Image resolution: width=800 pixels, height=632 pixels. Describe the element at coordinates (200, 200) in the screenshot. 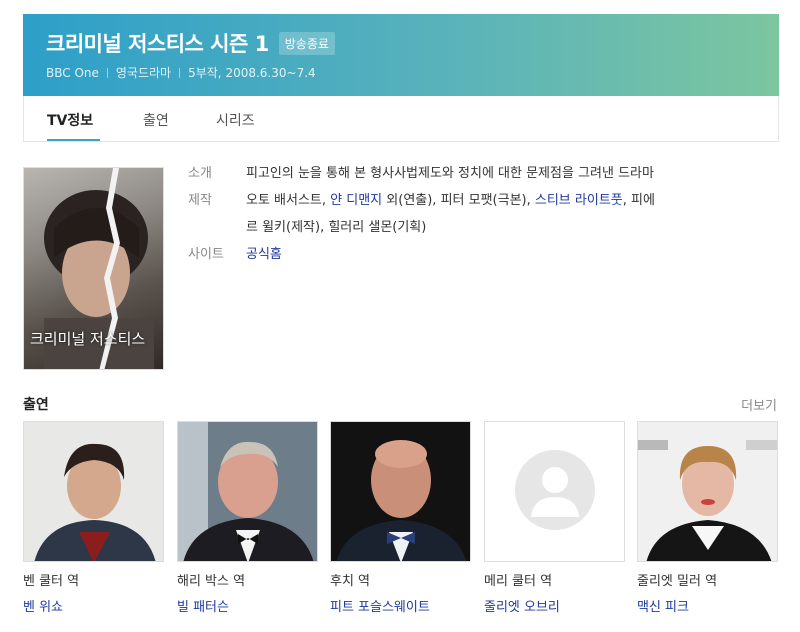

I see `production-label: 제작` at that location.